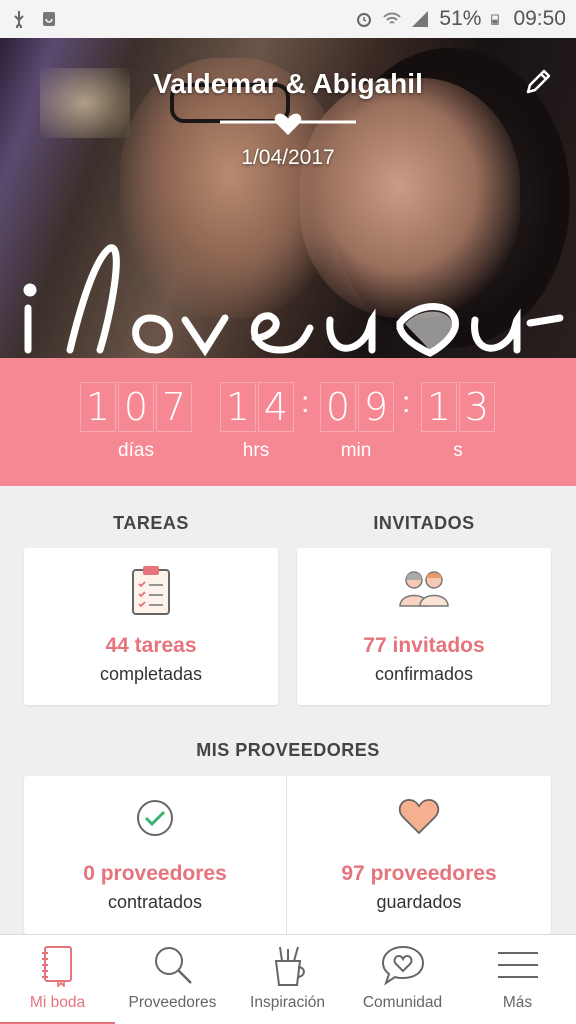 Image resolution: width=576 pixels, height=1024 pixels. What do you see at coordinates (424, 523) in the screenshot?
I see `guests-heading: INVITADOS` at bounding box center [424, 523].